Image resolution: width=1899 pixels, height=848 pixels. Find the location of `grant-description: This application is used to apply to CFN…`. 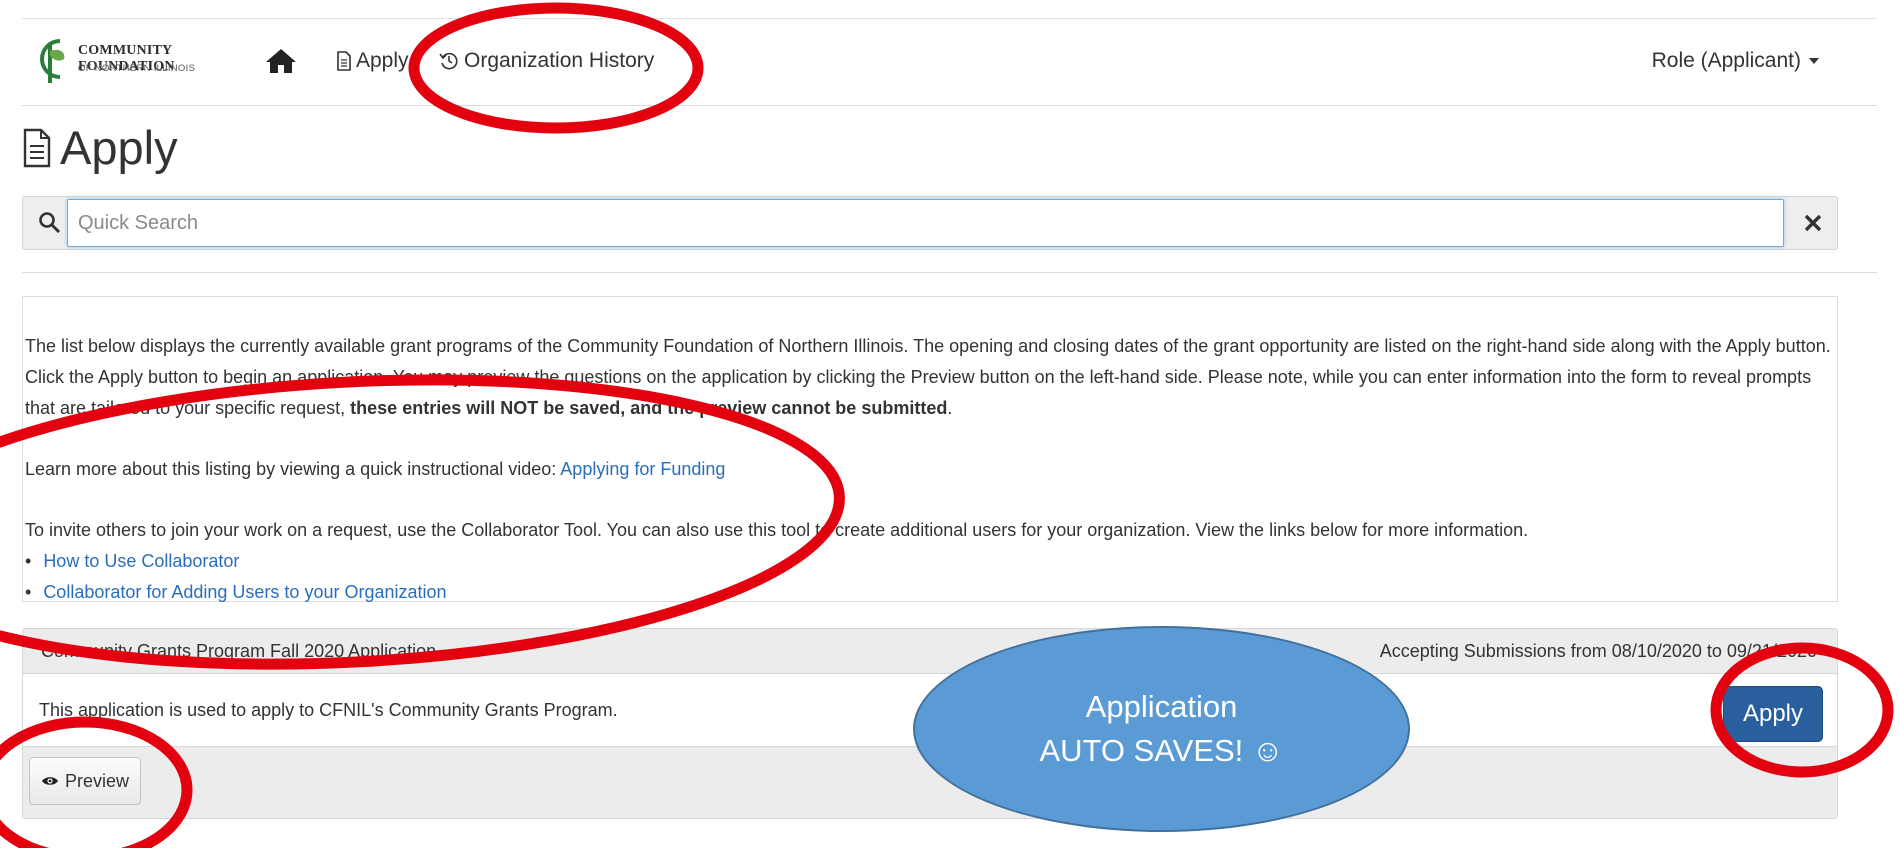

grant-description: This application is used to apply to CFN… is located at coordinates (328, 710).